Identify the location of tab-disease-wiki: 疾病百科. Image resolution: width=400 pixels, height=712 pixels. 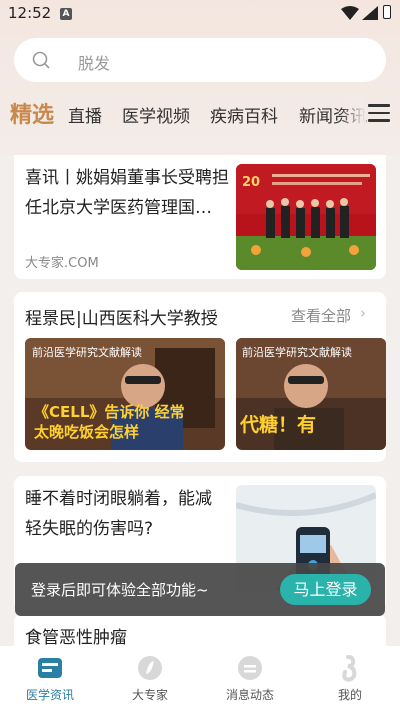
(244, 114).